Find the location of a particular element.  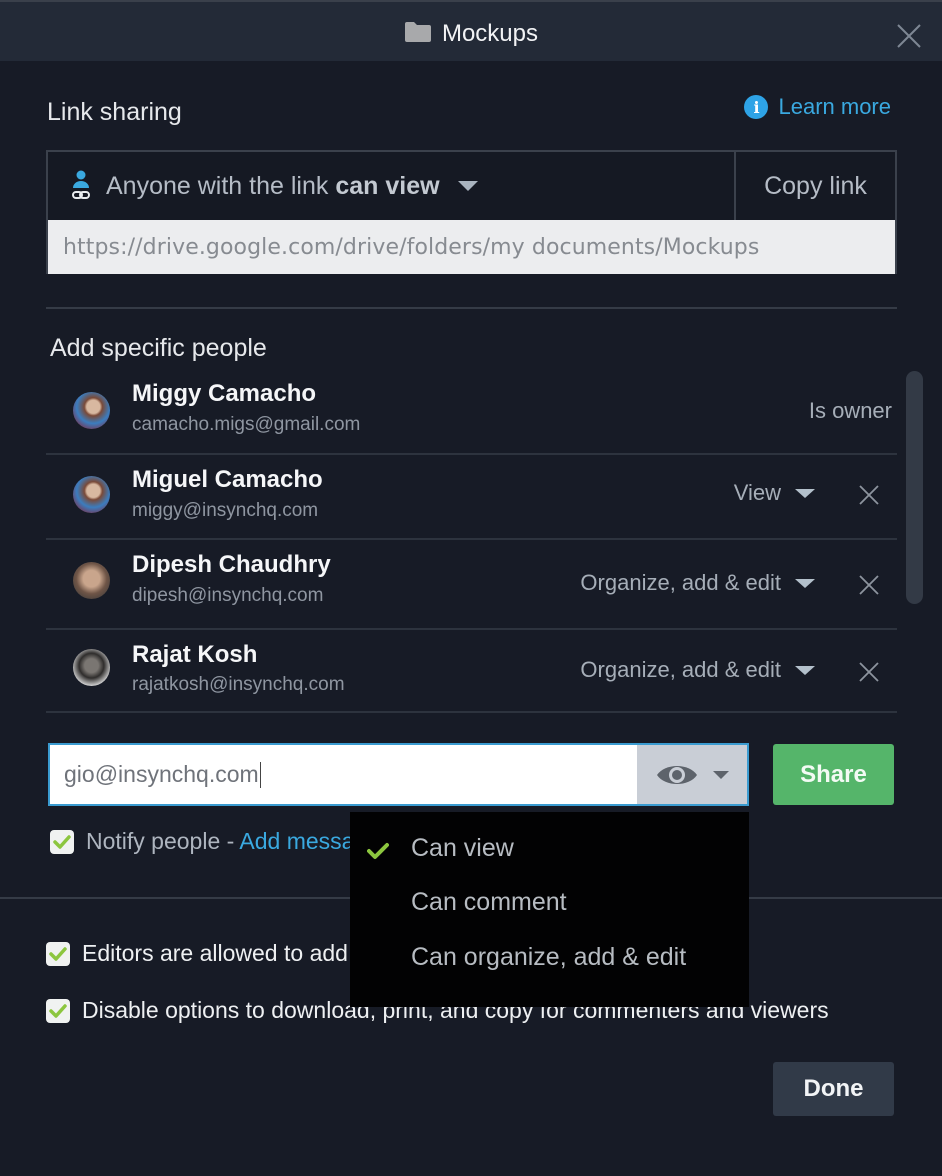

eye-icon is located at coordinates (677, 774).